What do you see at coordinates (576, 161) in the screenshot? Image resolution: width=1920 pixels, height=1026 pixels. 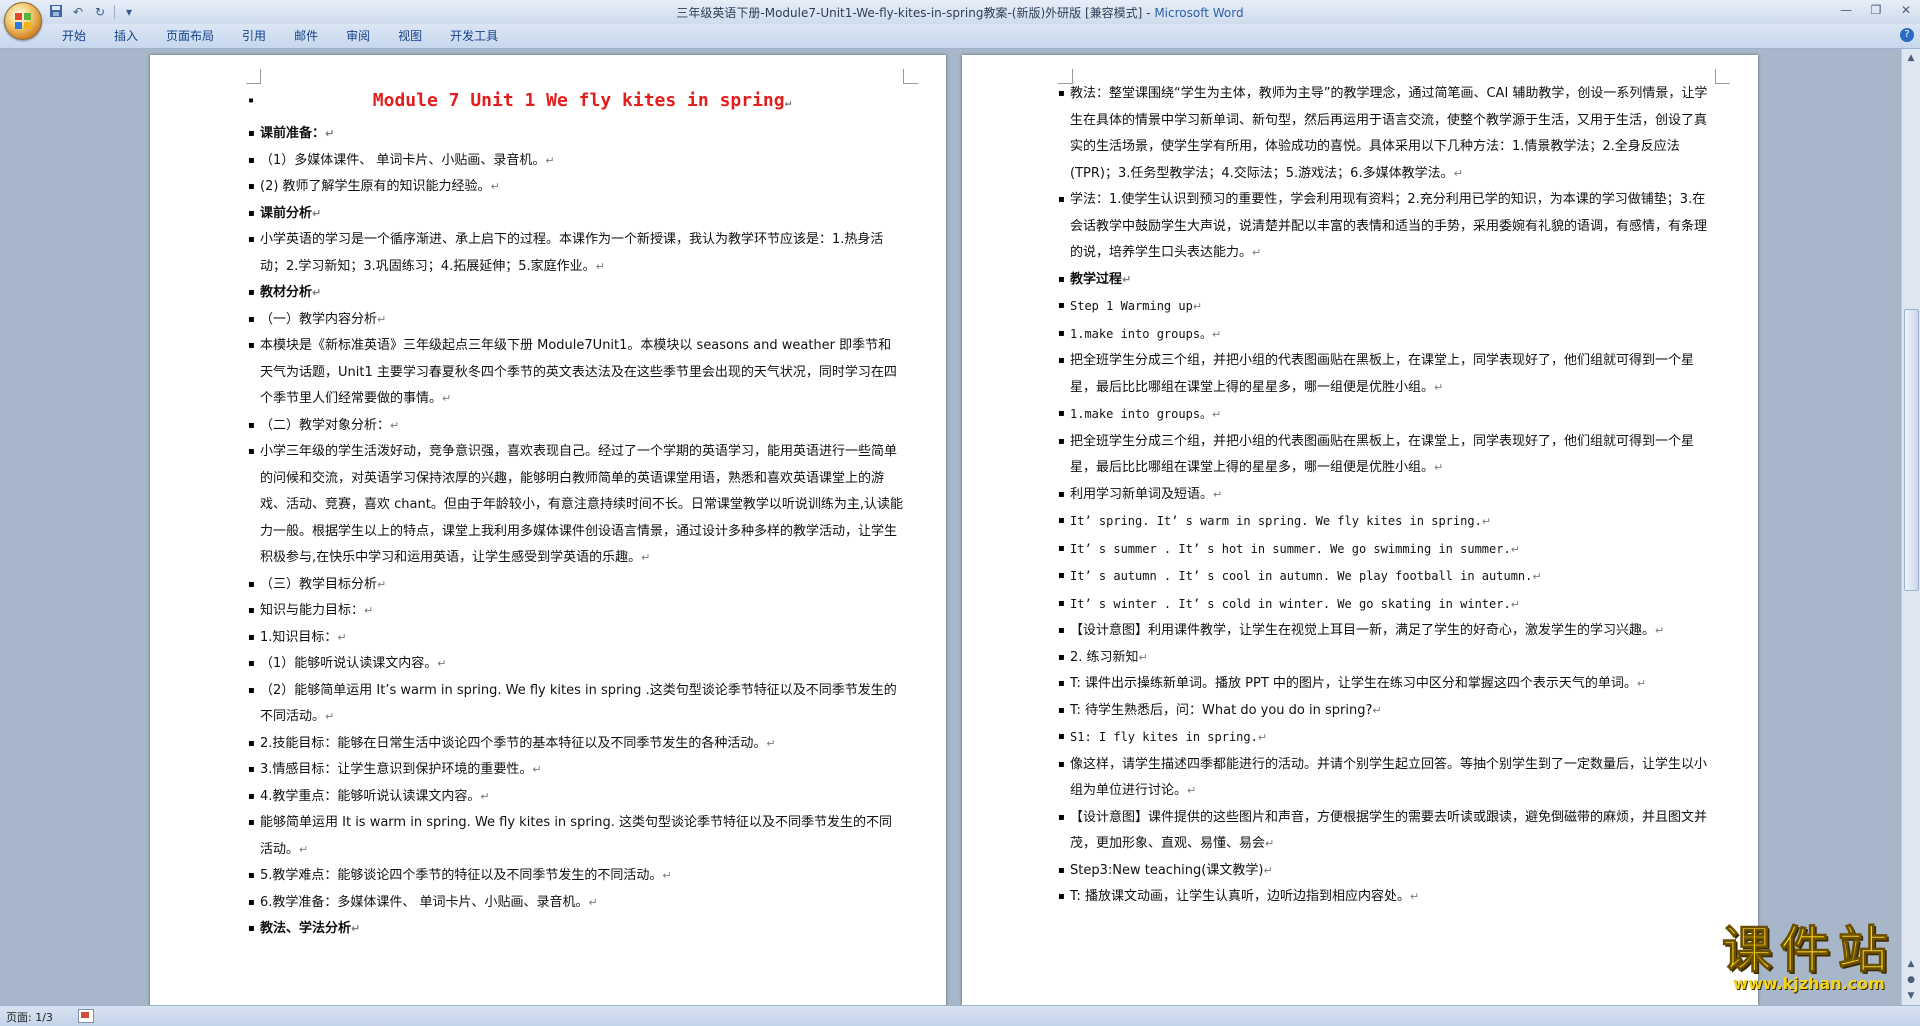 I see `paragraph: ▪ （1）多媒体课件、 单词卡片、小贴画、录音机。↵` at bounding box center [576, 161].